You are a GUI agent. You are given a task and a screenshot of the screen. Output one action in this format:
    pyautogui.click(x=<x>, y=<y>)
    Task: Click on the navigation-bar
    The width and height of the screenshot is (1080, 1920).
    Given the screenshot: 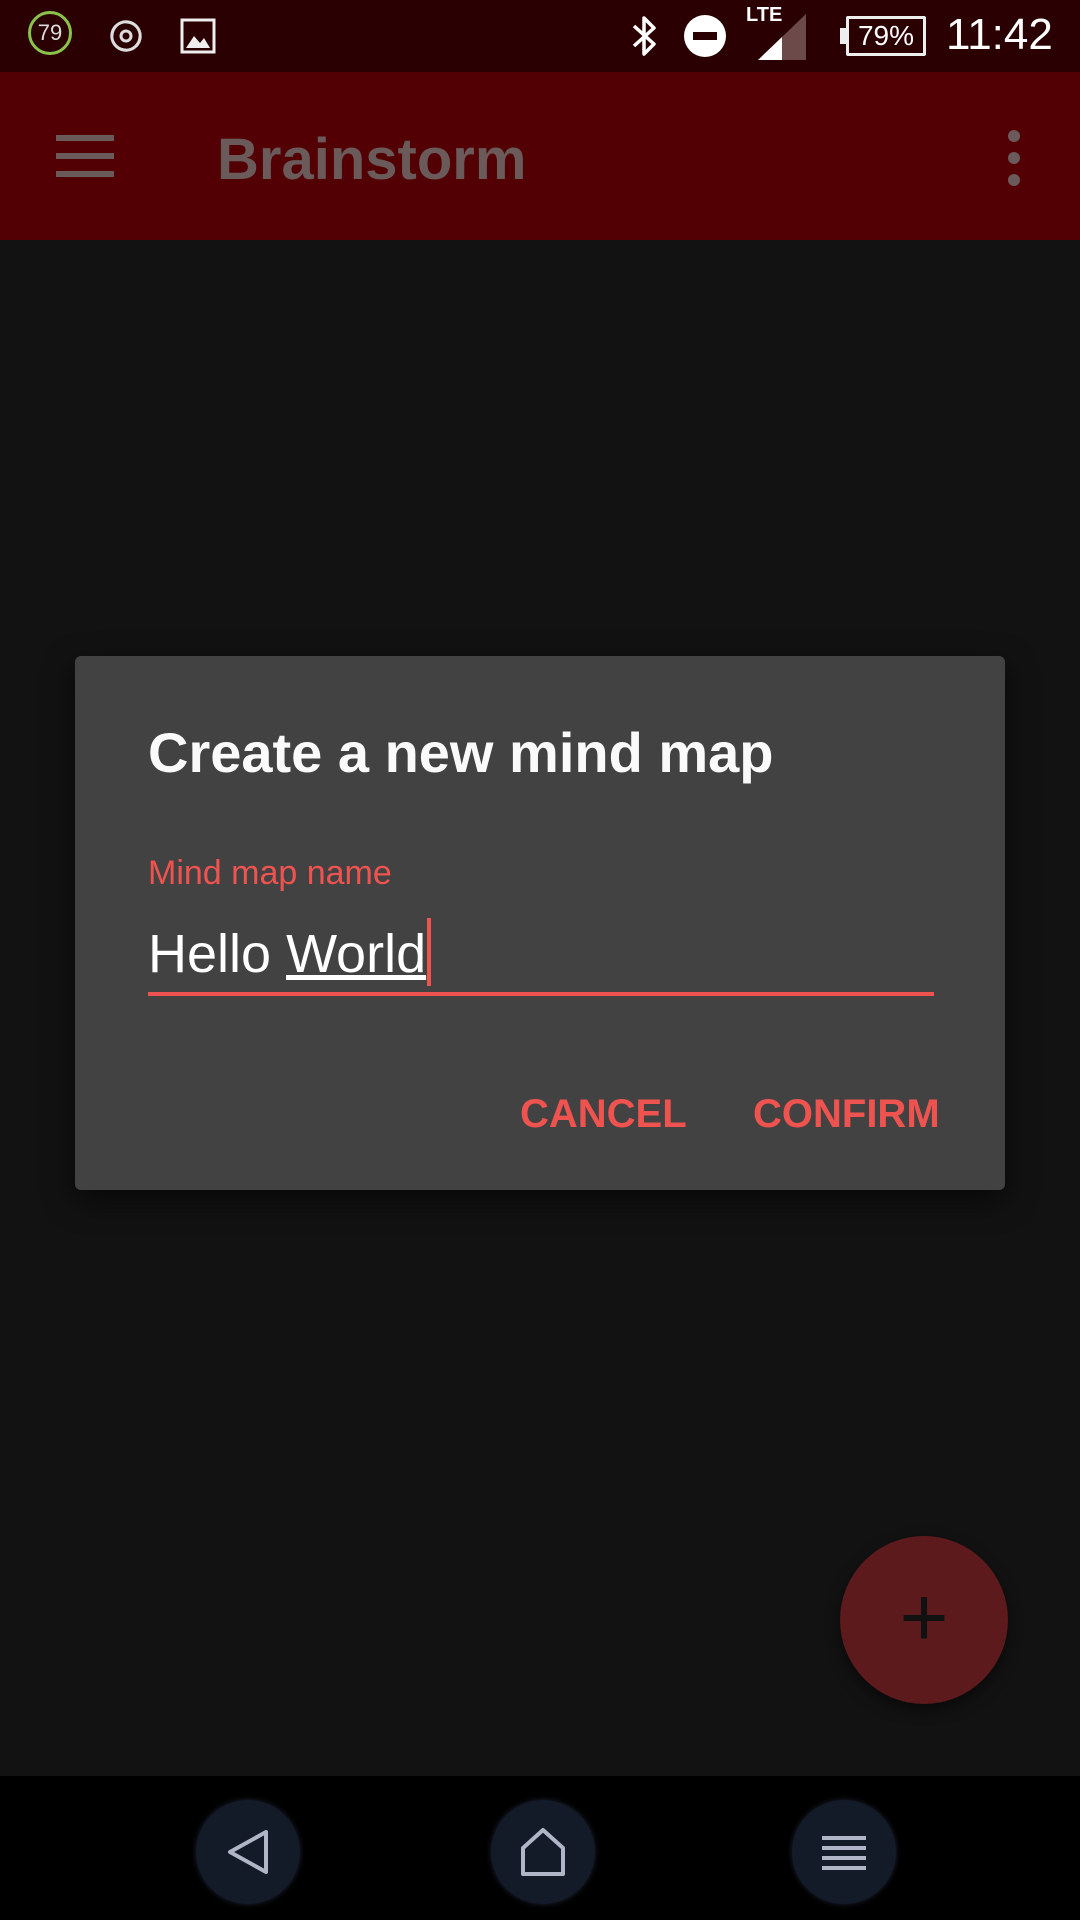 What is the action you would take?
    pyautogui.click(x=540, y=1848)
    